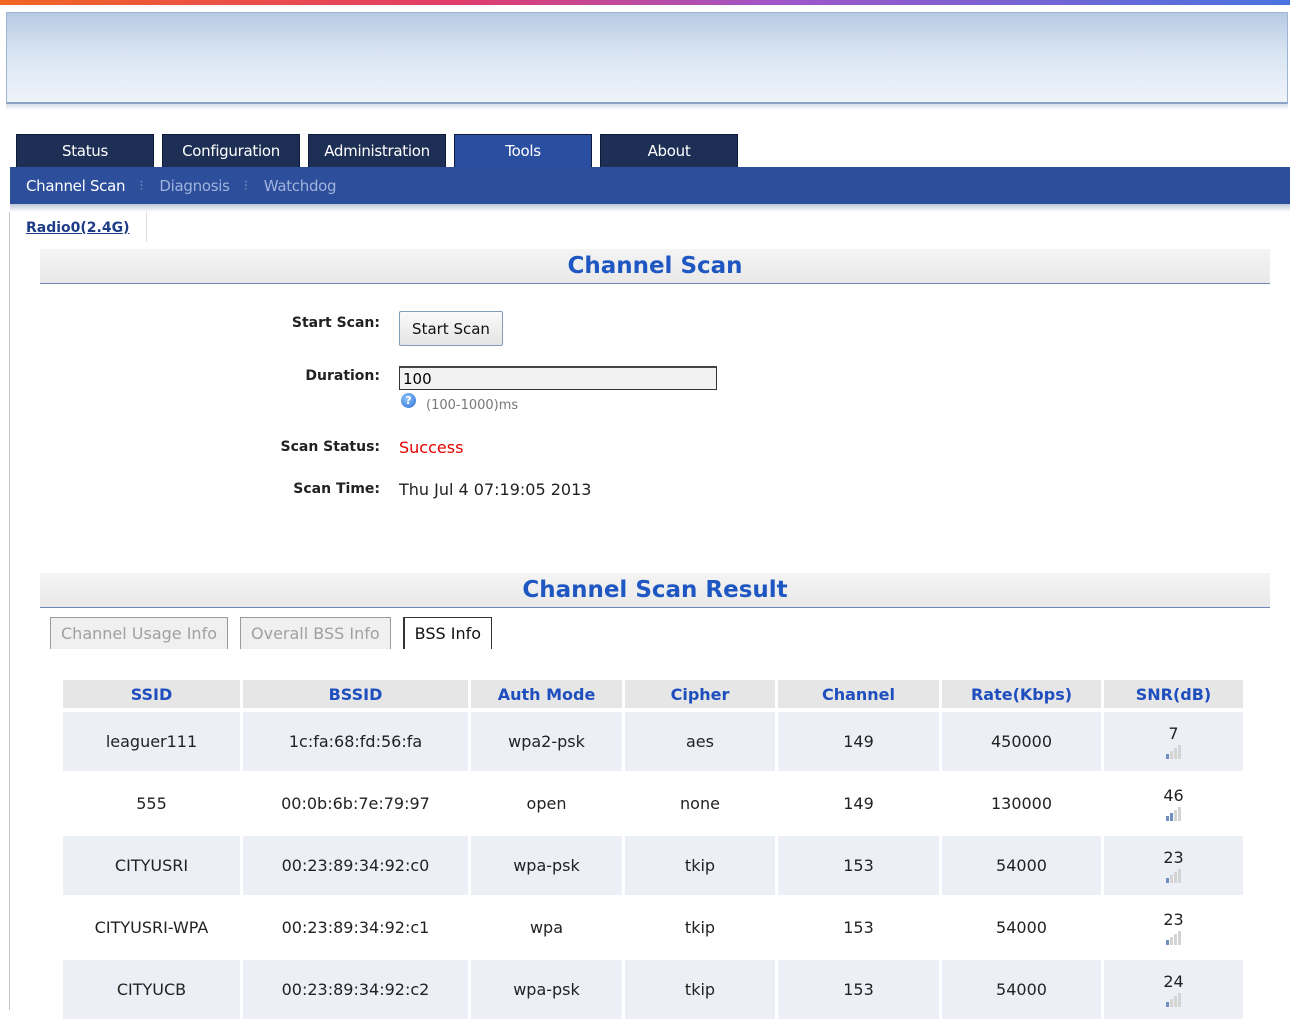  Describe the element at coordinates (355, 926) in the screenshot. I see `cell-bssid: 00:23:89:34:92:c1` at that location.